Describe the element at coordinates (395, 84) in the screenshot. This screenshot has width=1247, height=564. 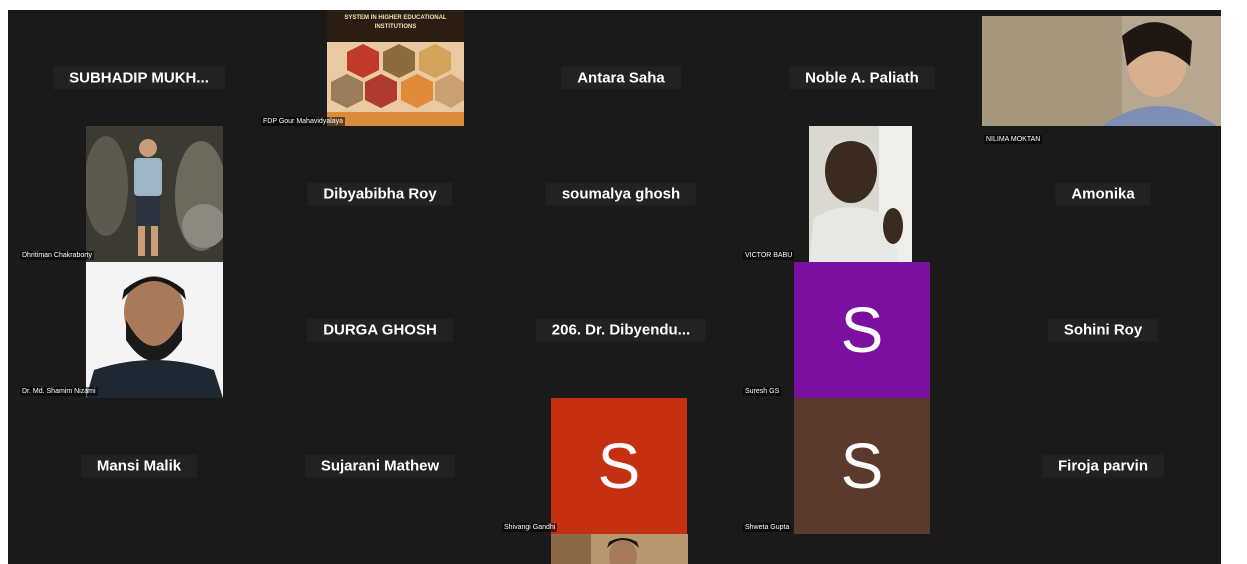
I see `slide-collage-image` at that location.